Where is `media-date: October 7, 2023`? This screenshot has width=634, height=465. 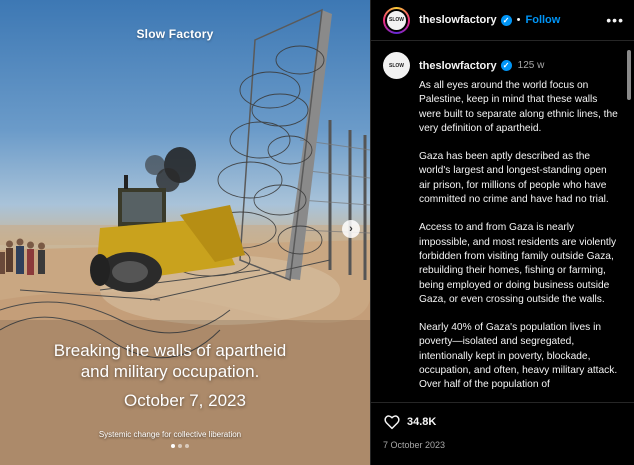
media-date: October 7, 2023 is located at coordinates (185, 400).